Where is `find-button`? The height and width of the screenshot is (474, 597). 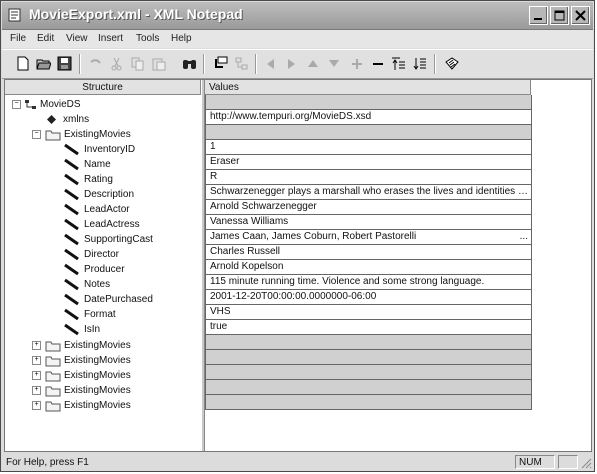 find-button is located at coordinates (189, 63).